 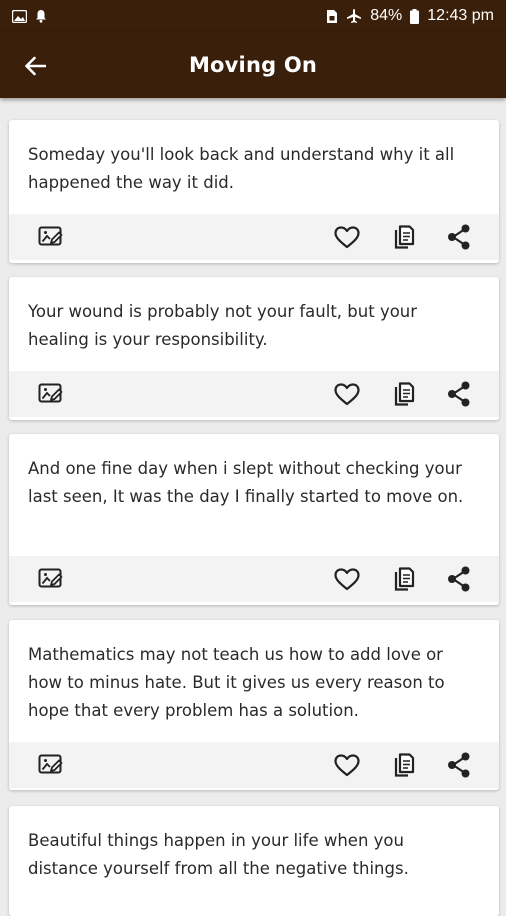 I want to click on app-bar: Moving On, so click(x=253, y=65).